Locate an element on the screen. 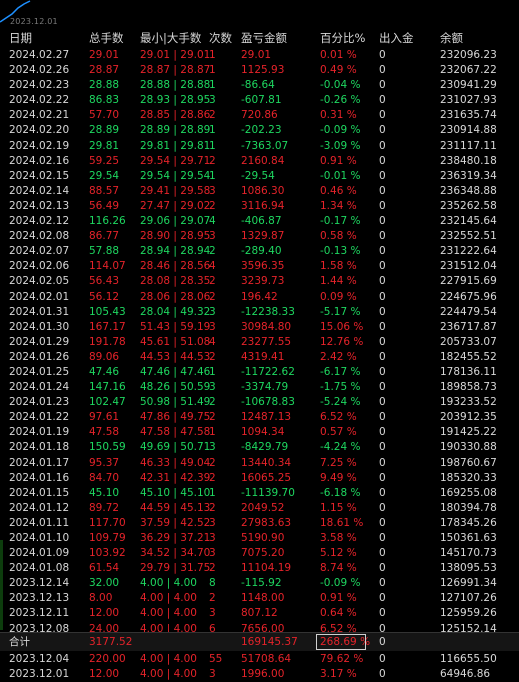  cell-percent: -3.09 % is located at coordinates (340, 145).